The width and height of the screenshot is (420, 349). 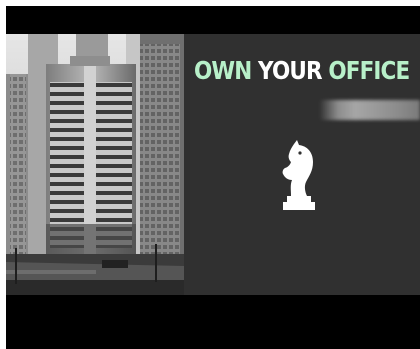 I want to click on blurred-subtitle-bar, so click(x=370, y=110).